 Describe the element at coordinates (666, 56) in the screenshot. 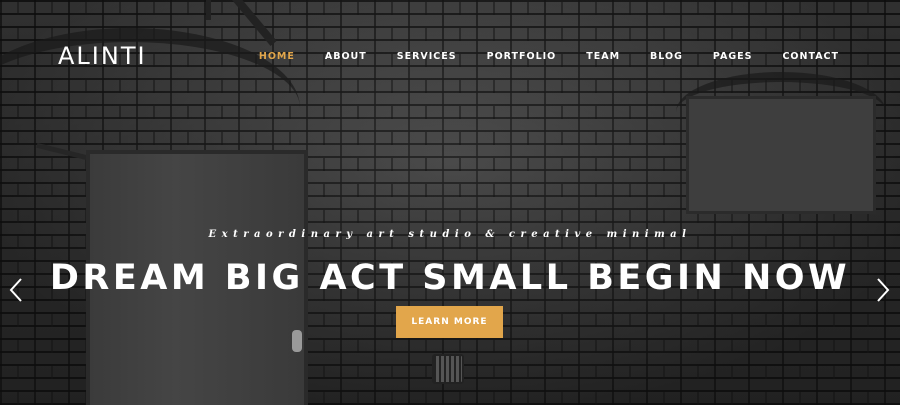

I see `nav-item-blog: BLOG` at that location.